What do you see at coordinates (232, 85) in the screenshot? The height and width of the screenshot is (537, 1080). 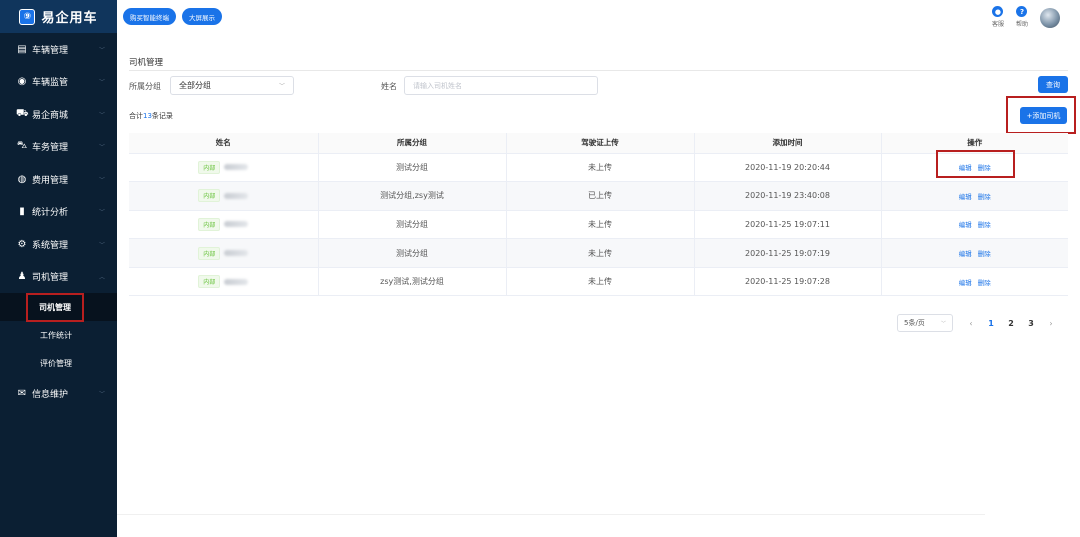 I see `group-select: 全部分组 ﹀` at bounding box center [232, 85].